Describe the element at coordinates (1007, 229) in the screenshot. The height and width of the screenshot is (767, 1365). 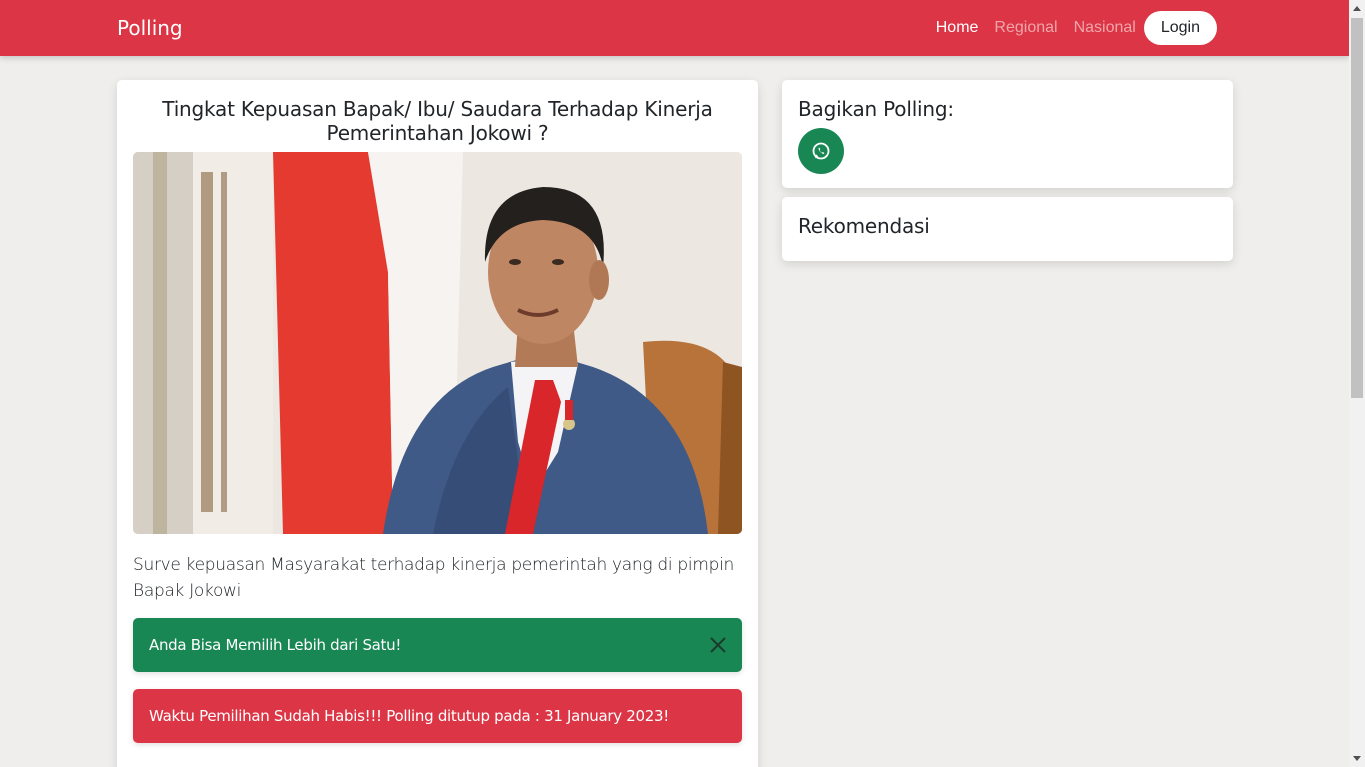
I see `recommendation-card: Rekomendasi` at that location.